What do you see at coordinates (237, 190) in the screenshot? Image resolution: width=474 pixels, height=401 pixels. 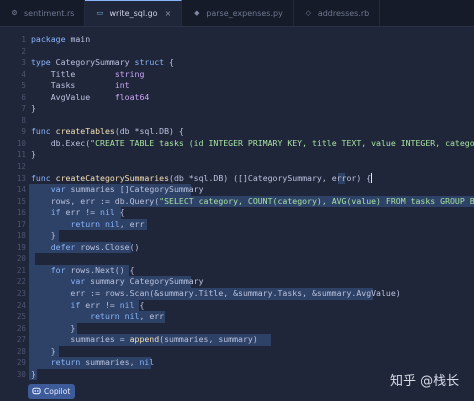 I see `code-line: 14 var summaries []CategorySummary` at bounding box center [237, 190].